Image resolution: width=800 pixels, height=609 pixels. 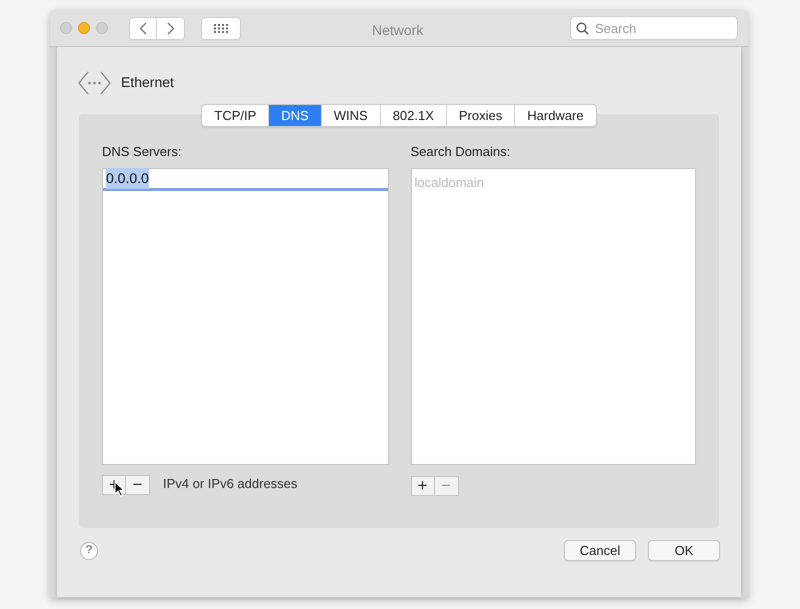 I want to click on chevron-right-icon, so click(x=170, y=28).